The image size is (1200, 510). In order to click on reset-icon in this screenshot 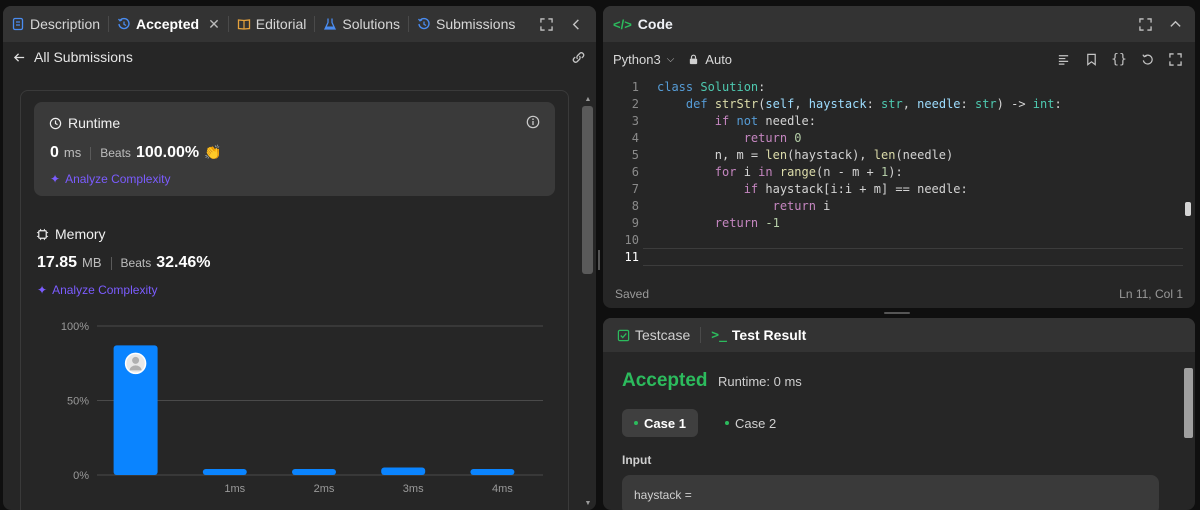, I will do `click(1147, 59)`.